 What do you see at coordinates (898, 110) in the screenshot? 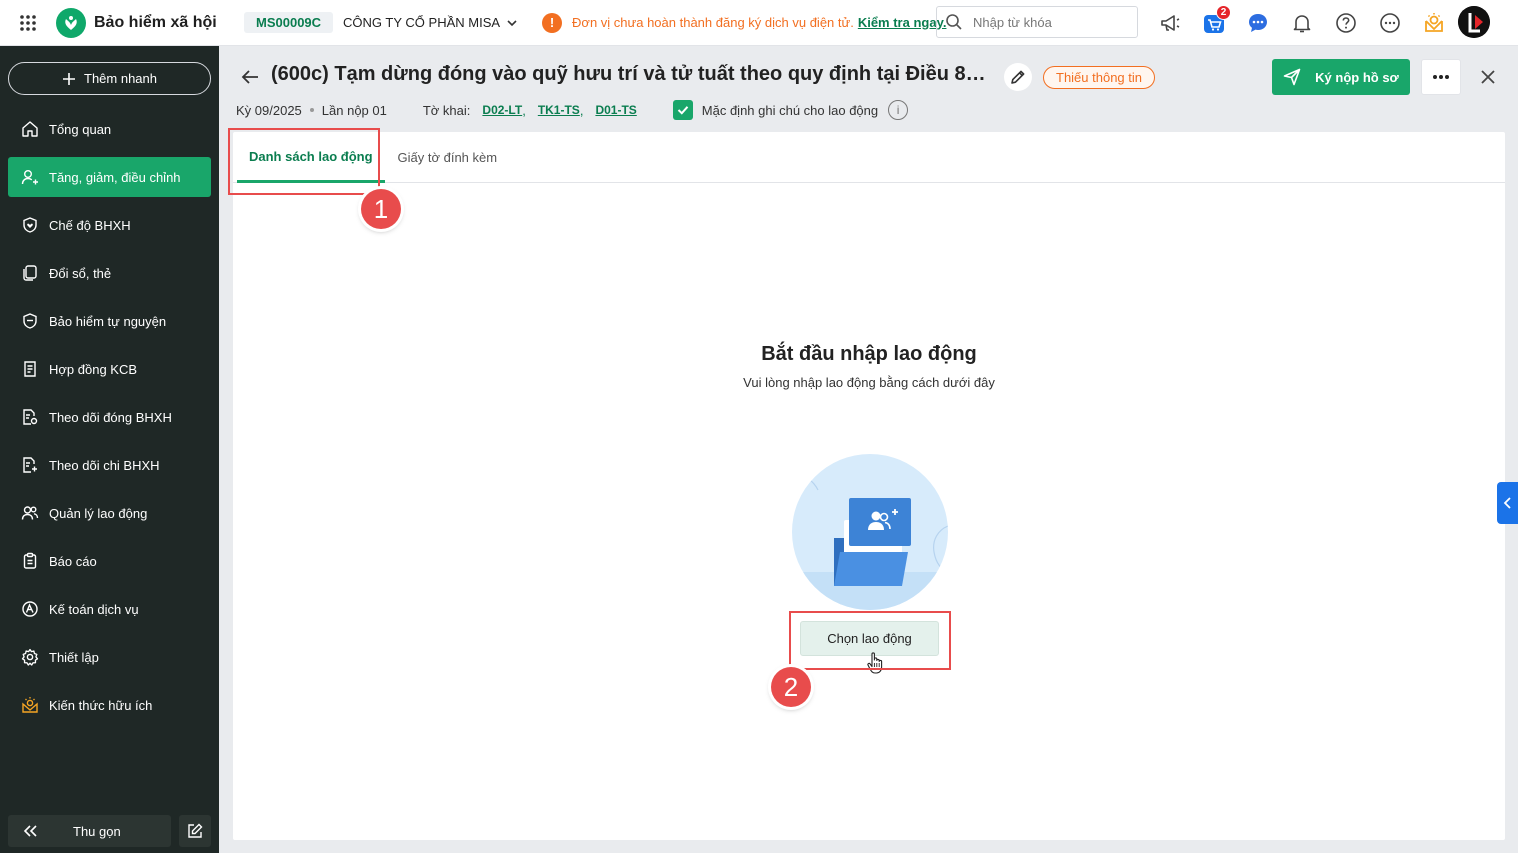
I see `info-icon: i` at bounding box center [898, 110].